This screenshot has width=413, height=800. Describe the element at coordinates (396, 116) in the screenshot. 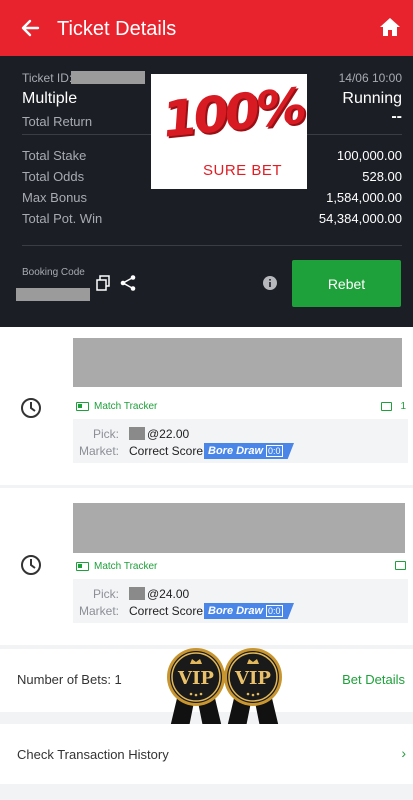

I see `total-return-value: --` at that location.